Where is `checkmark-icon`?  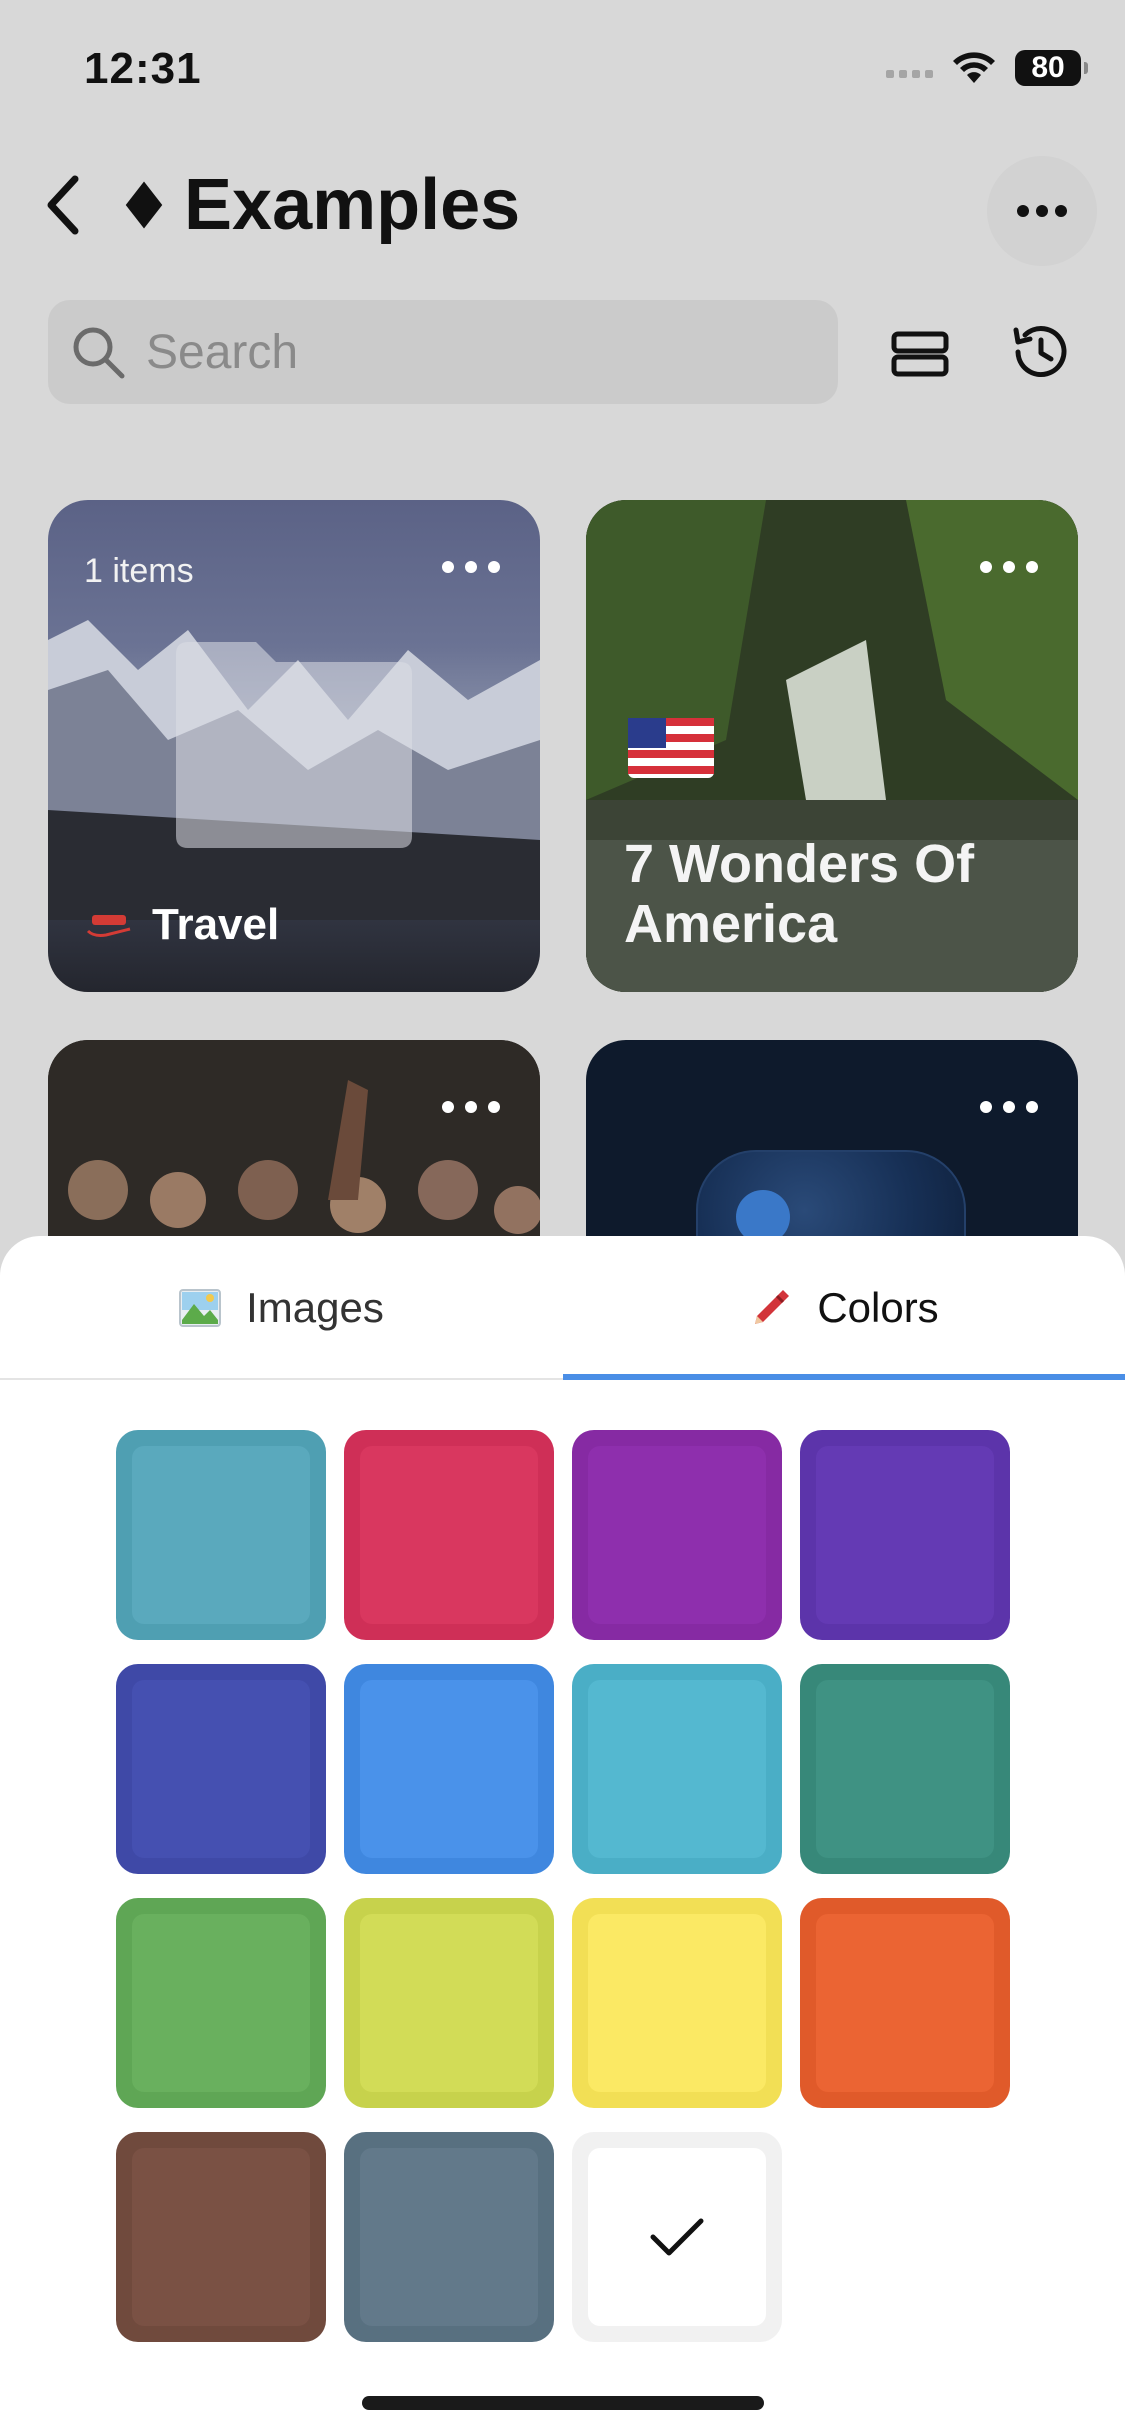 checkmark-icon is located at coordinates (677, 2237).